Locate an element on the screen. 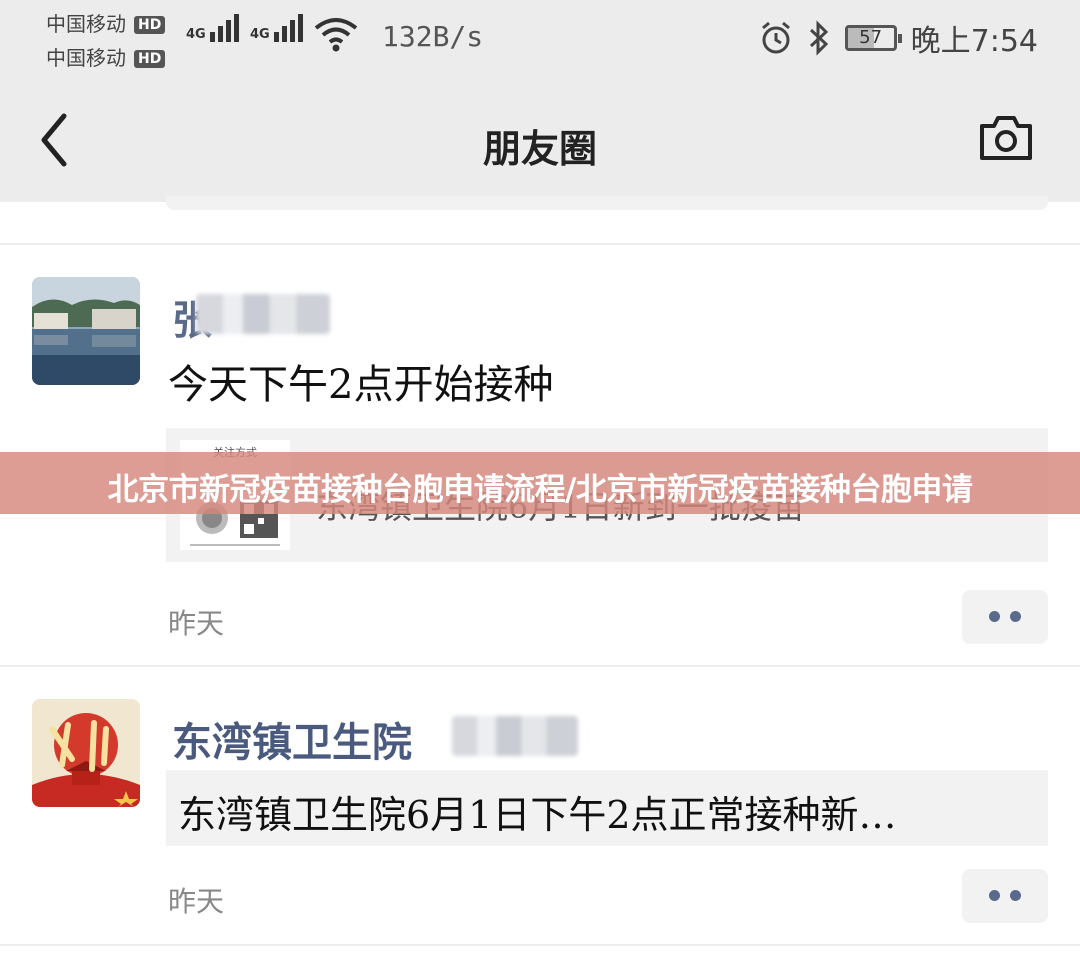 The height and width of the screenshot is (964, 1080). nav-bar: 朋友圈 is located at coordinates (540, 141).